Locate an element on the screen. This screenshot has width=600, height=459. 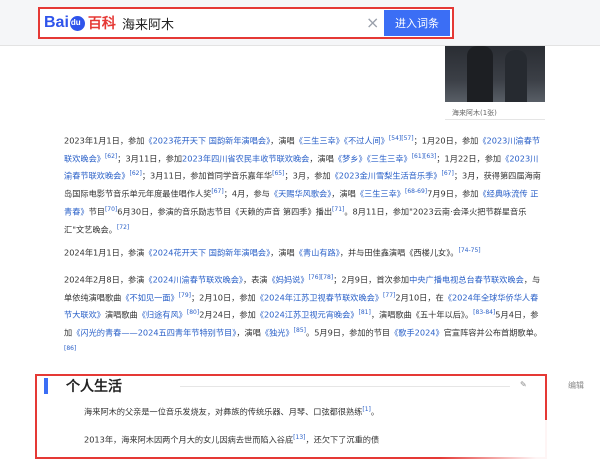
text-run: 2024年2月8日，参演 is located at coordinates (104, 279).